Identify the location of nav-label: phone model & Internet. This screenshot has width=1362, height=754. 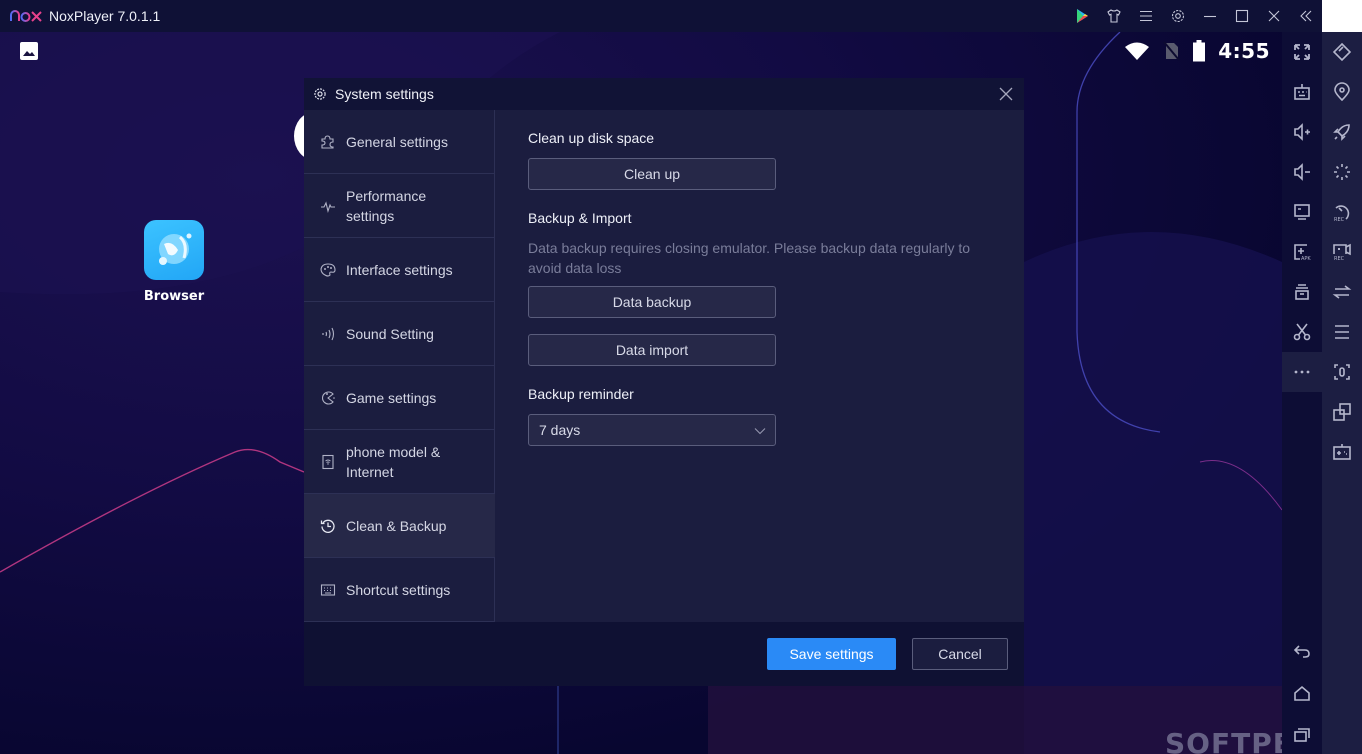
(393, 461).